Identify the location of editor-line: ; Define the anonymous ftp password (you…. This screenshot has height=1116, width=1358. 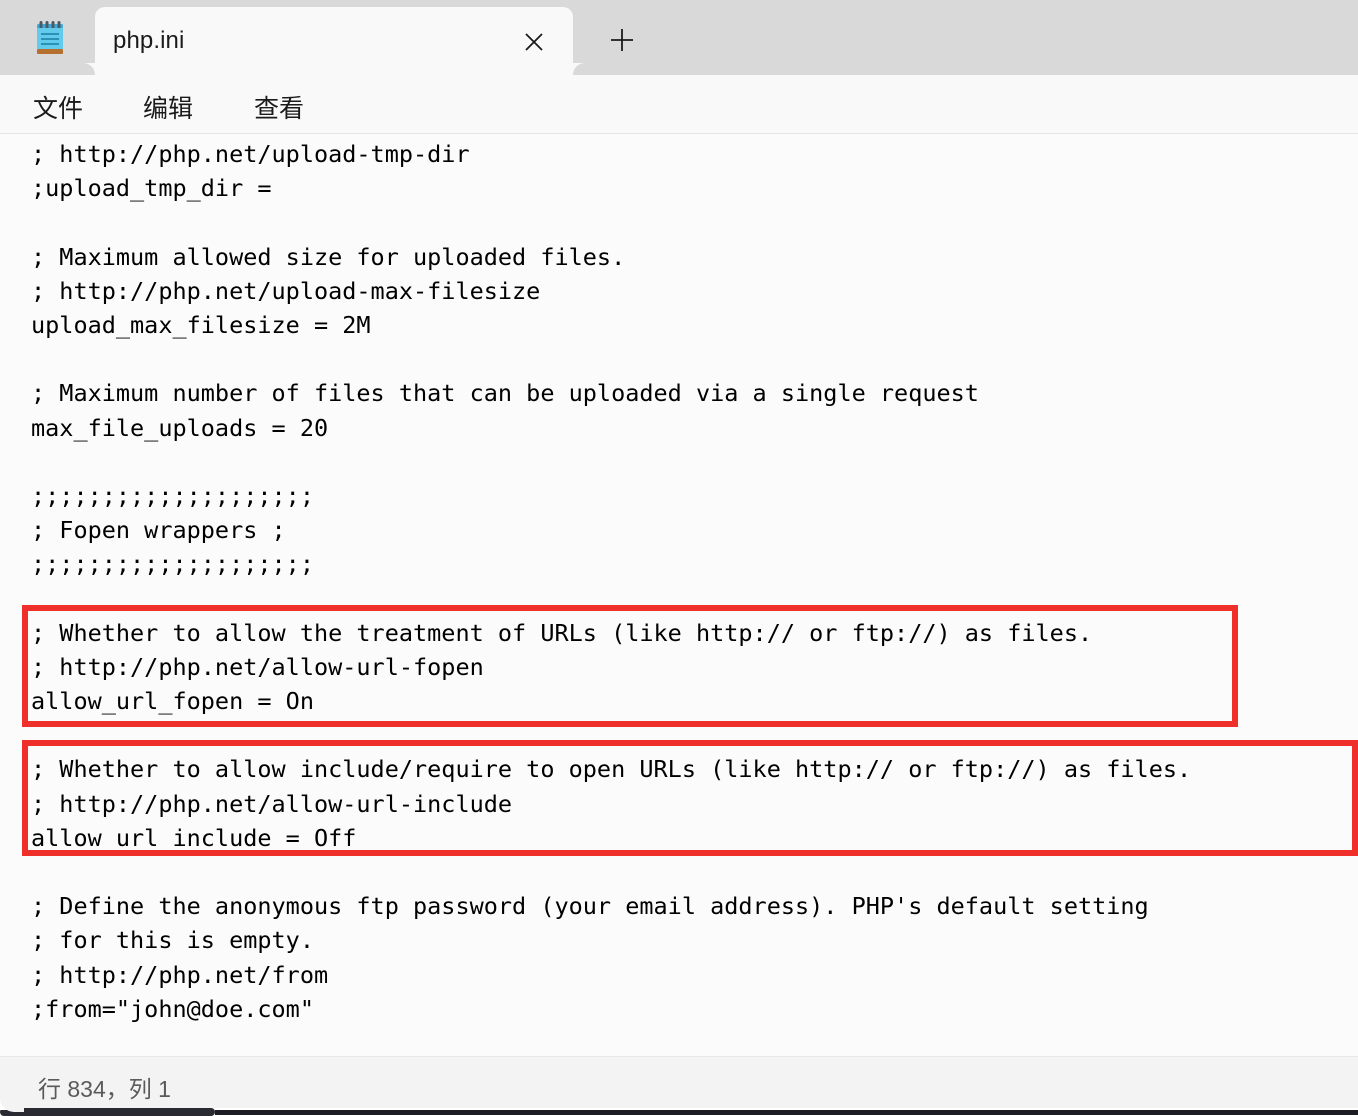
(590, 906).